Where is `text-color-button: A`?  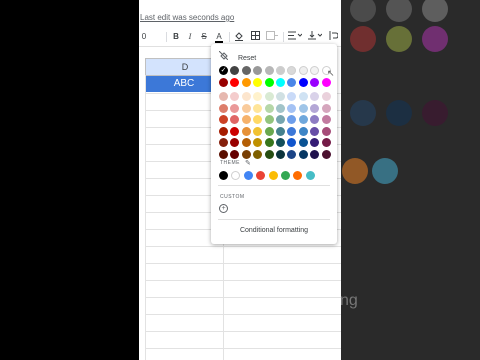
text-color-button: A is located at coordinates (219, 37).